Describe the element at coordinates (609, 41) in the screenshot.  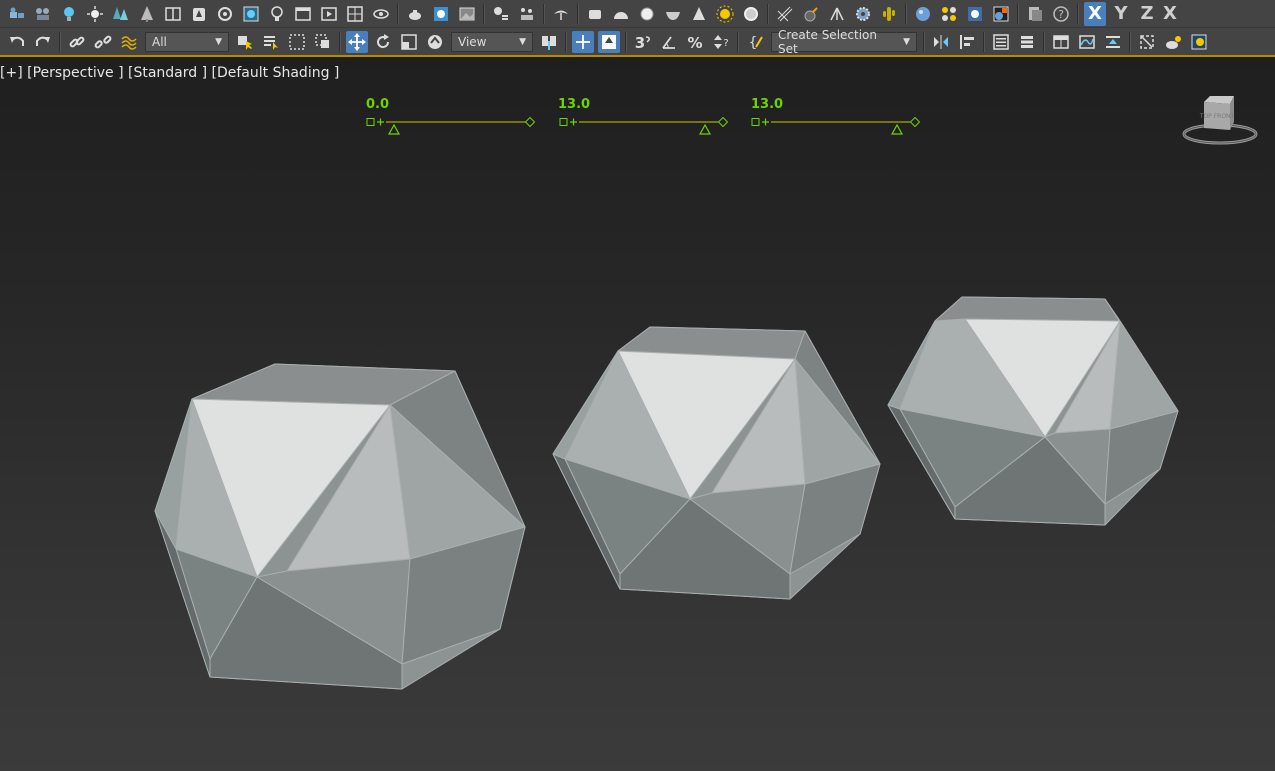
I see `keyboard-shortcut-override-icon` at that location.